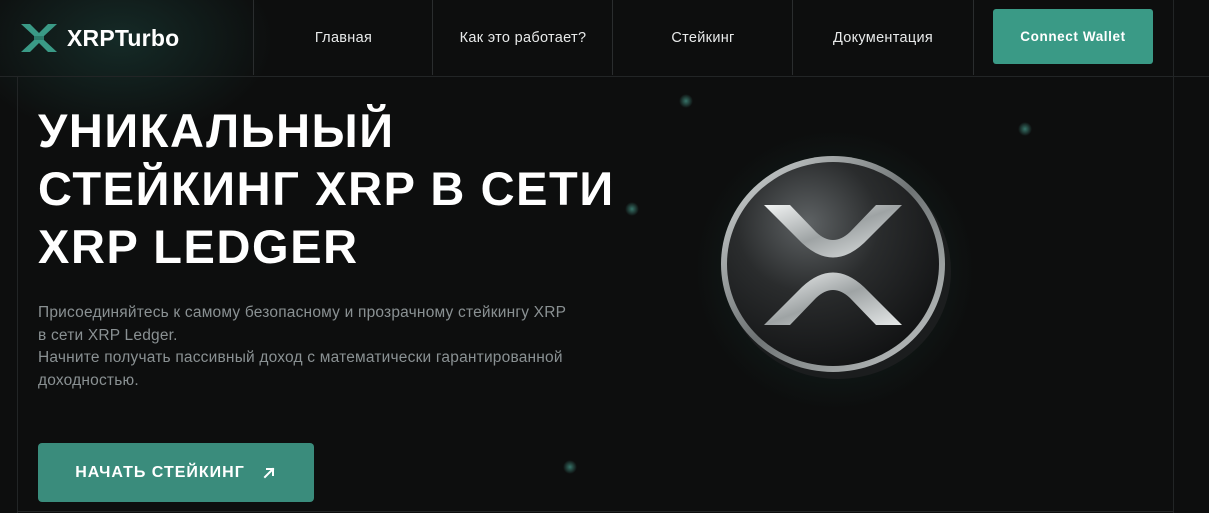 This screenshot has width=1209, height=513. Describe the element at coordinates (522, 37) in the screenshot. I see `nav-item-how-it-works: Как это работает?` at that location.